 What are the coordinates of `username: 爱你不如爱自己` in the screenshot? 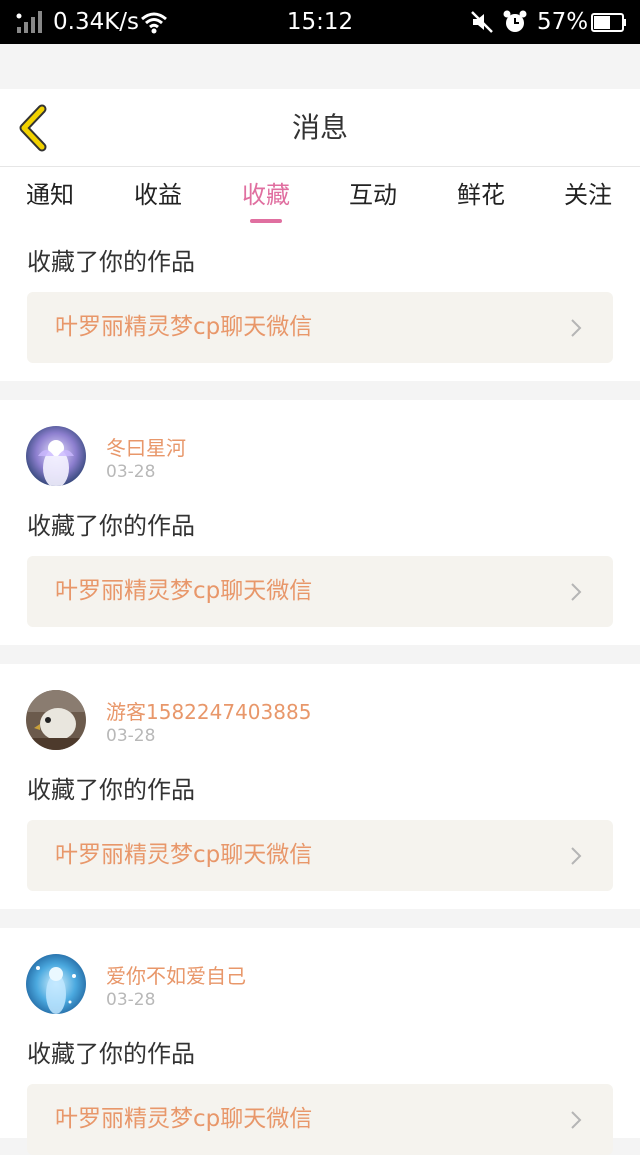 It's located at (176, 974).